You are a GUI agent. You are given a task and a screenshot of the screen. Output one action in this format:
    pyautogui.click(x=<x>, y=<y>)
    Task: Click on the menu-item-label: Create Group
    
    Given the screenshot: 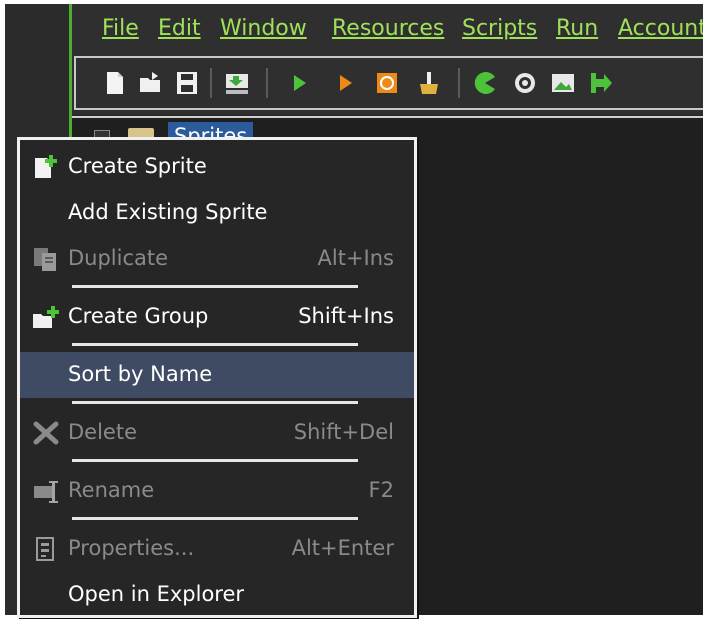 What is the action you would take?
    pyautogui.click(x=138, y=316)
    